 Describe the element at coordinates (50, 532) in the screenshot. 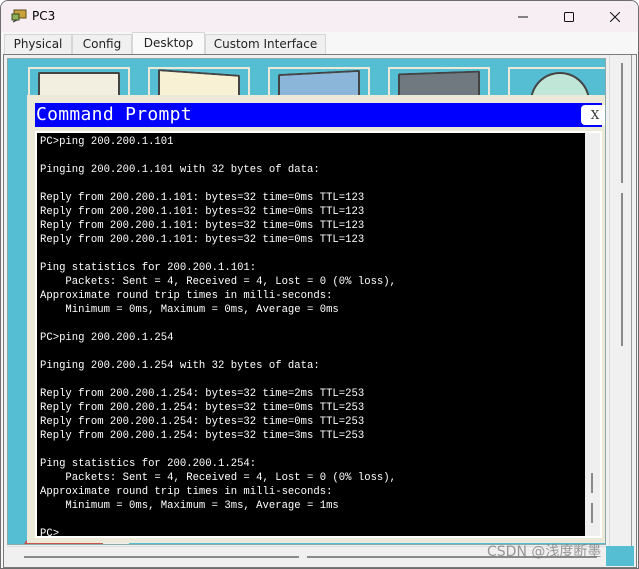

I see `terminal-line: PC>` at that location.